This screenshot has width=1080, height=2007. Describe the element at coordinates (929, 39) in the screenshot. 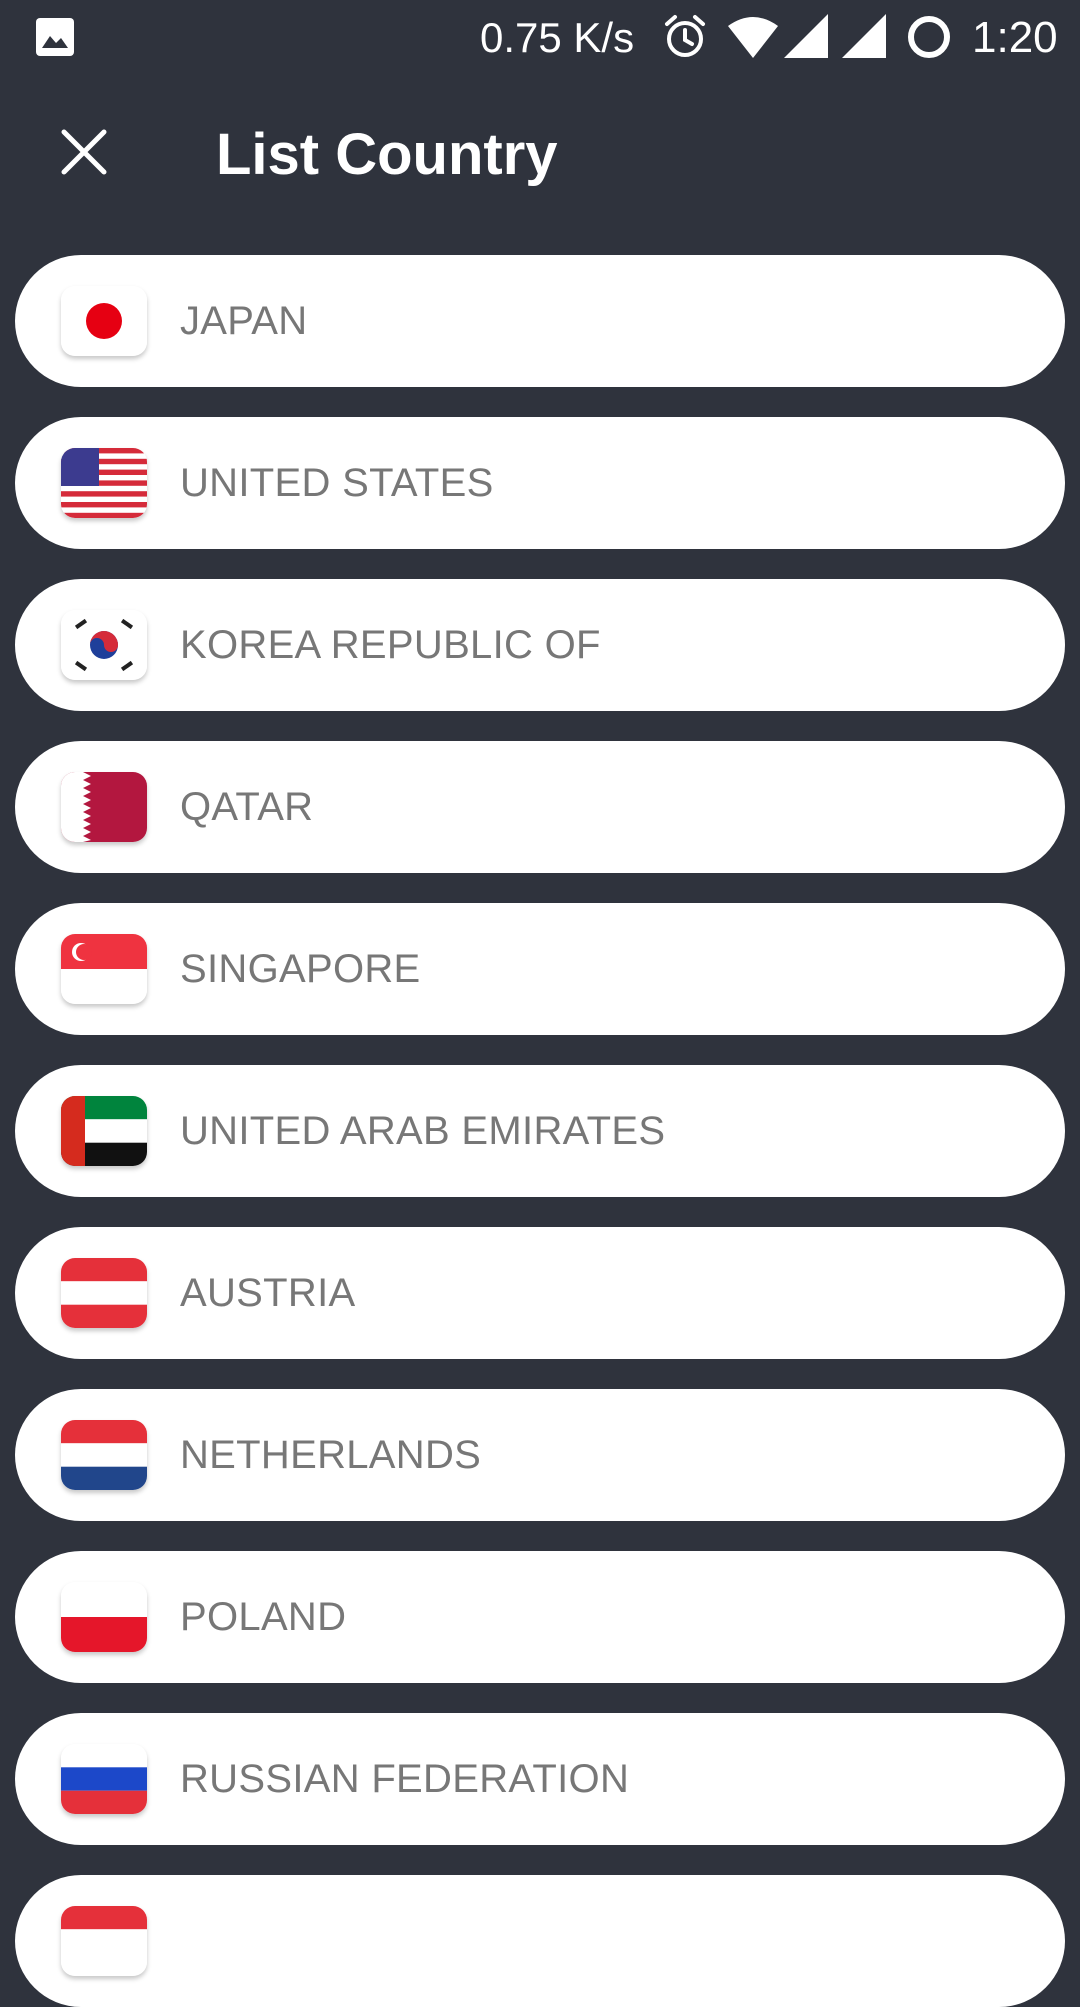

I see `battery-saver-icon` at that location.